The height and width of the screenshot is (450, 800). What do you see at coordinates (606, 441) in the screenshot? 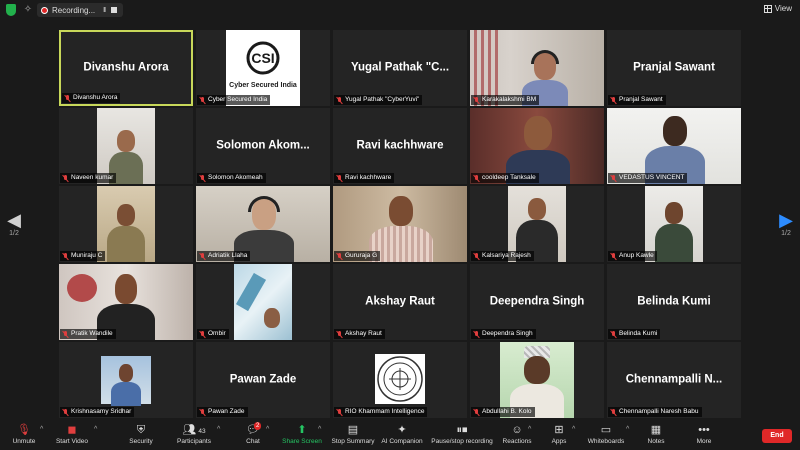
I see `whiteboards-label: Whiteboards` at bounding box center [606, 441].